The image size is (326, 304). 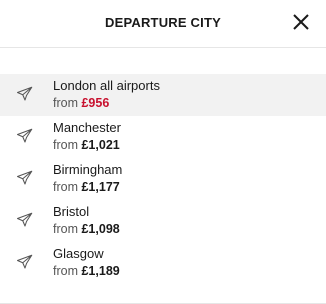 I want to click on price-line: from £956, so click(x=81, y=103).